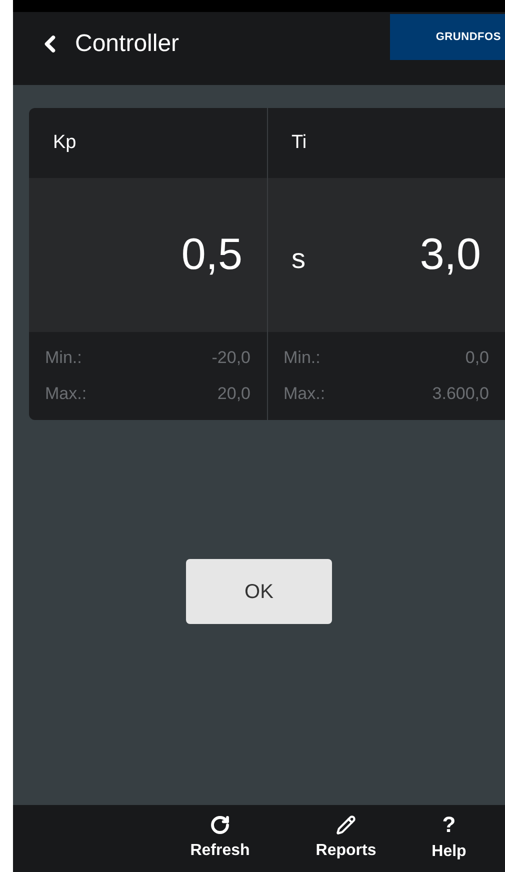 This screenshot has height=872, width=505. I want to click on unit-label: s, so click(299, 259).